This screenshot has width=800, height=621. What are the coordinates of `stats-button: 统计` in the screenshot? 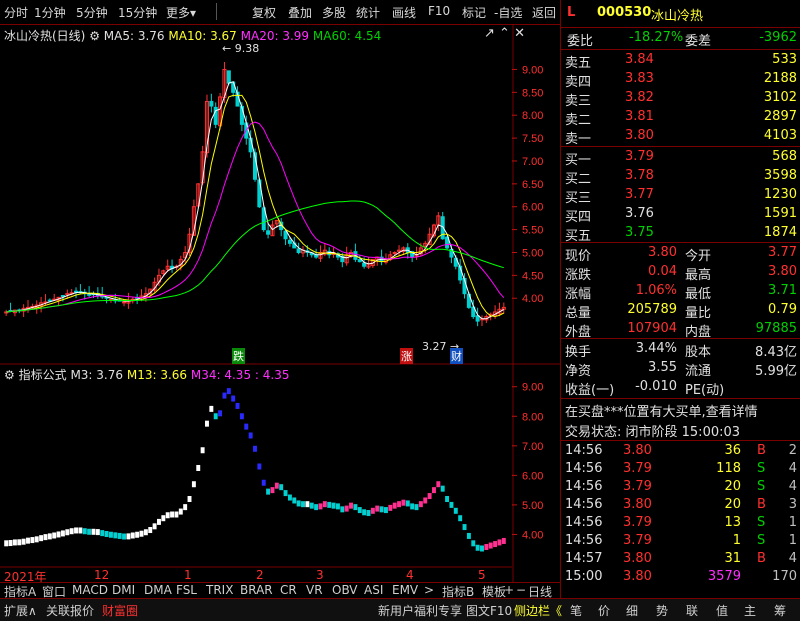 It's located at (368, 12).